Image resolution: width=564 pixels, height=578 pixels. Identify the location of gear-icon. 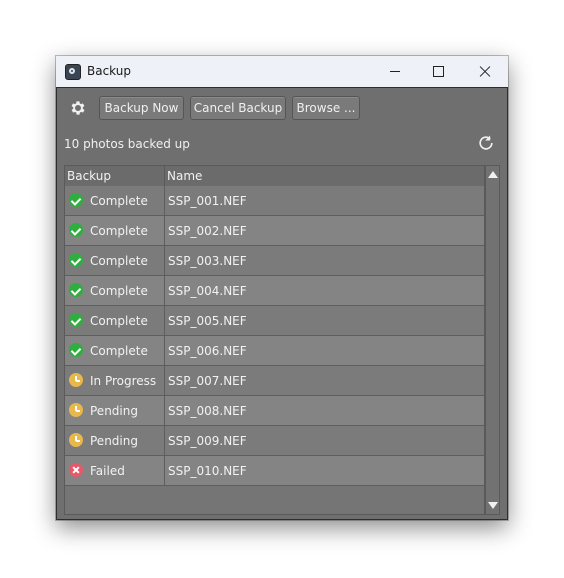
(78, 108).